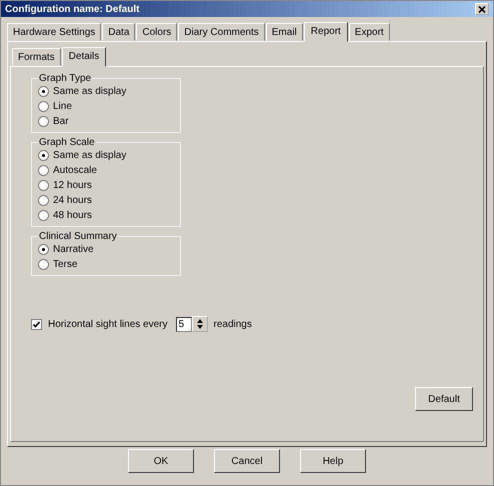 The image size is (494, 486). Describe the element at coordinates (84, 57) in the screenshot. I see `tab: Details` at that location.